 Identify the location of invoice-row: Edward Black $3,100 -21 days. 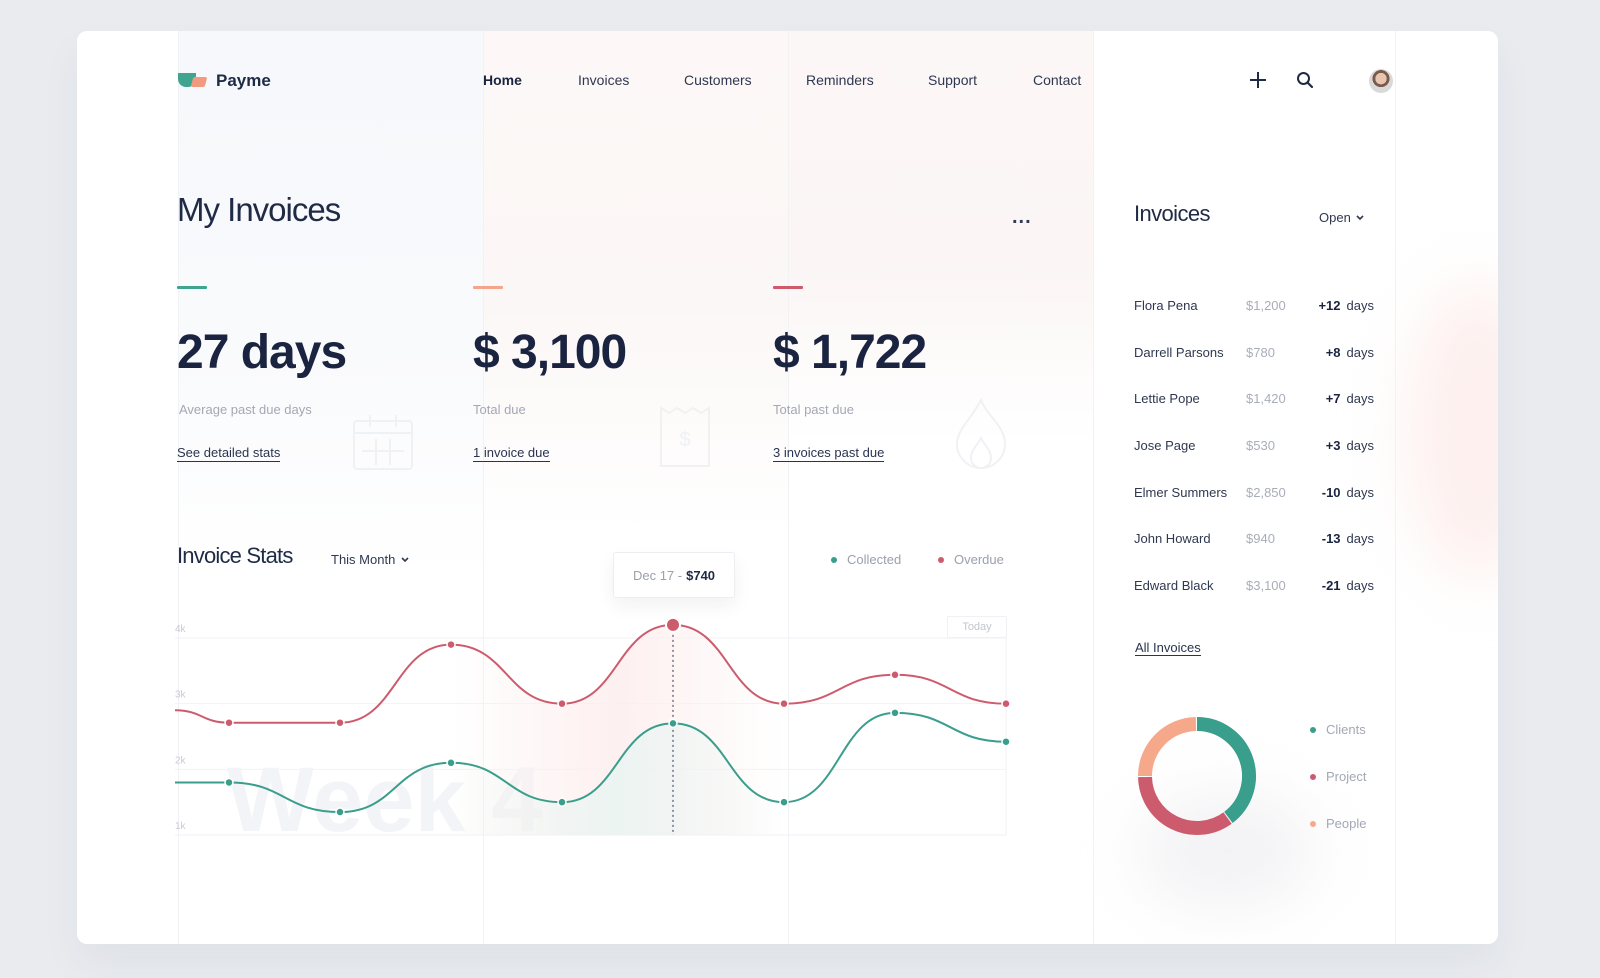
(1254, 585).